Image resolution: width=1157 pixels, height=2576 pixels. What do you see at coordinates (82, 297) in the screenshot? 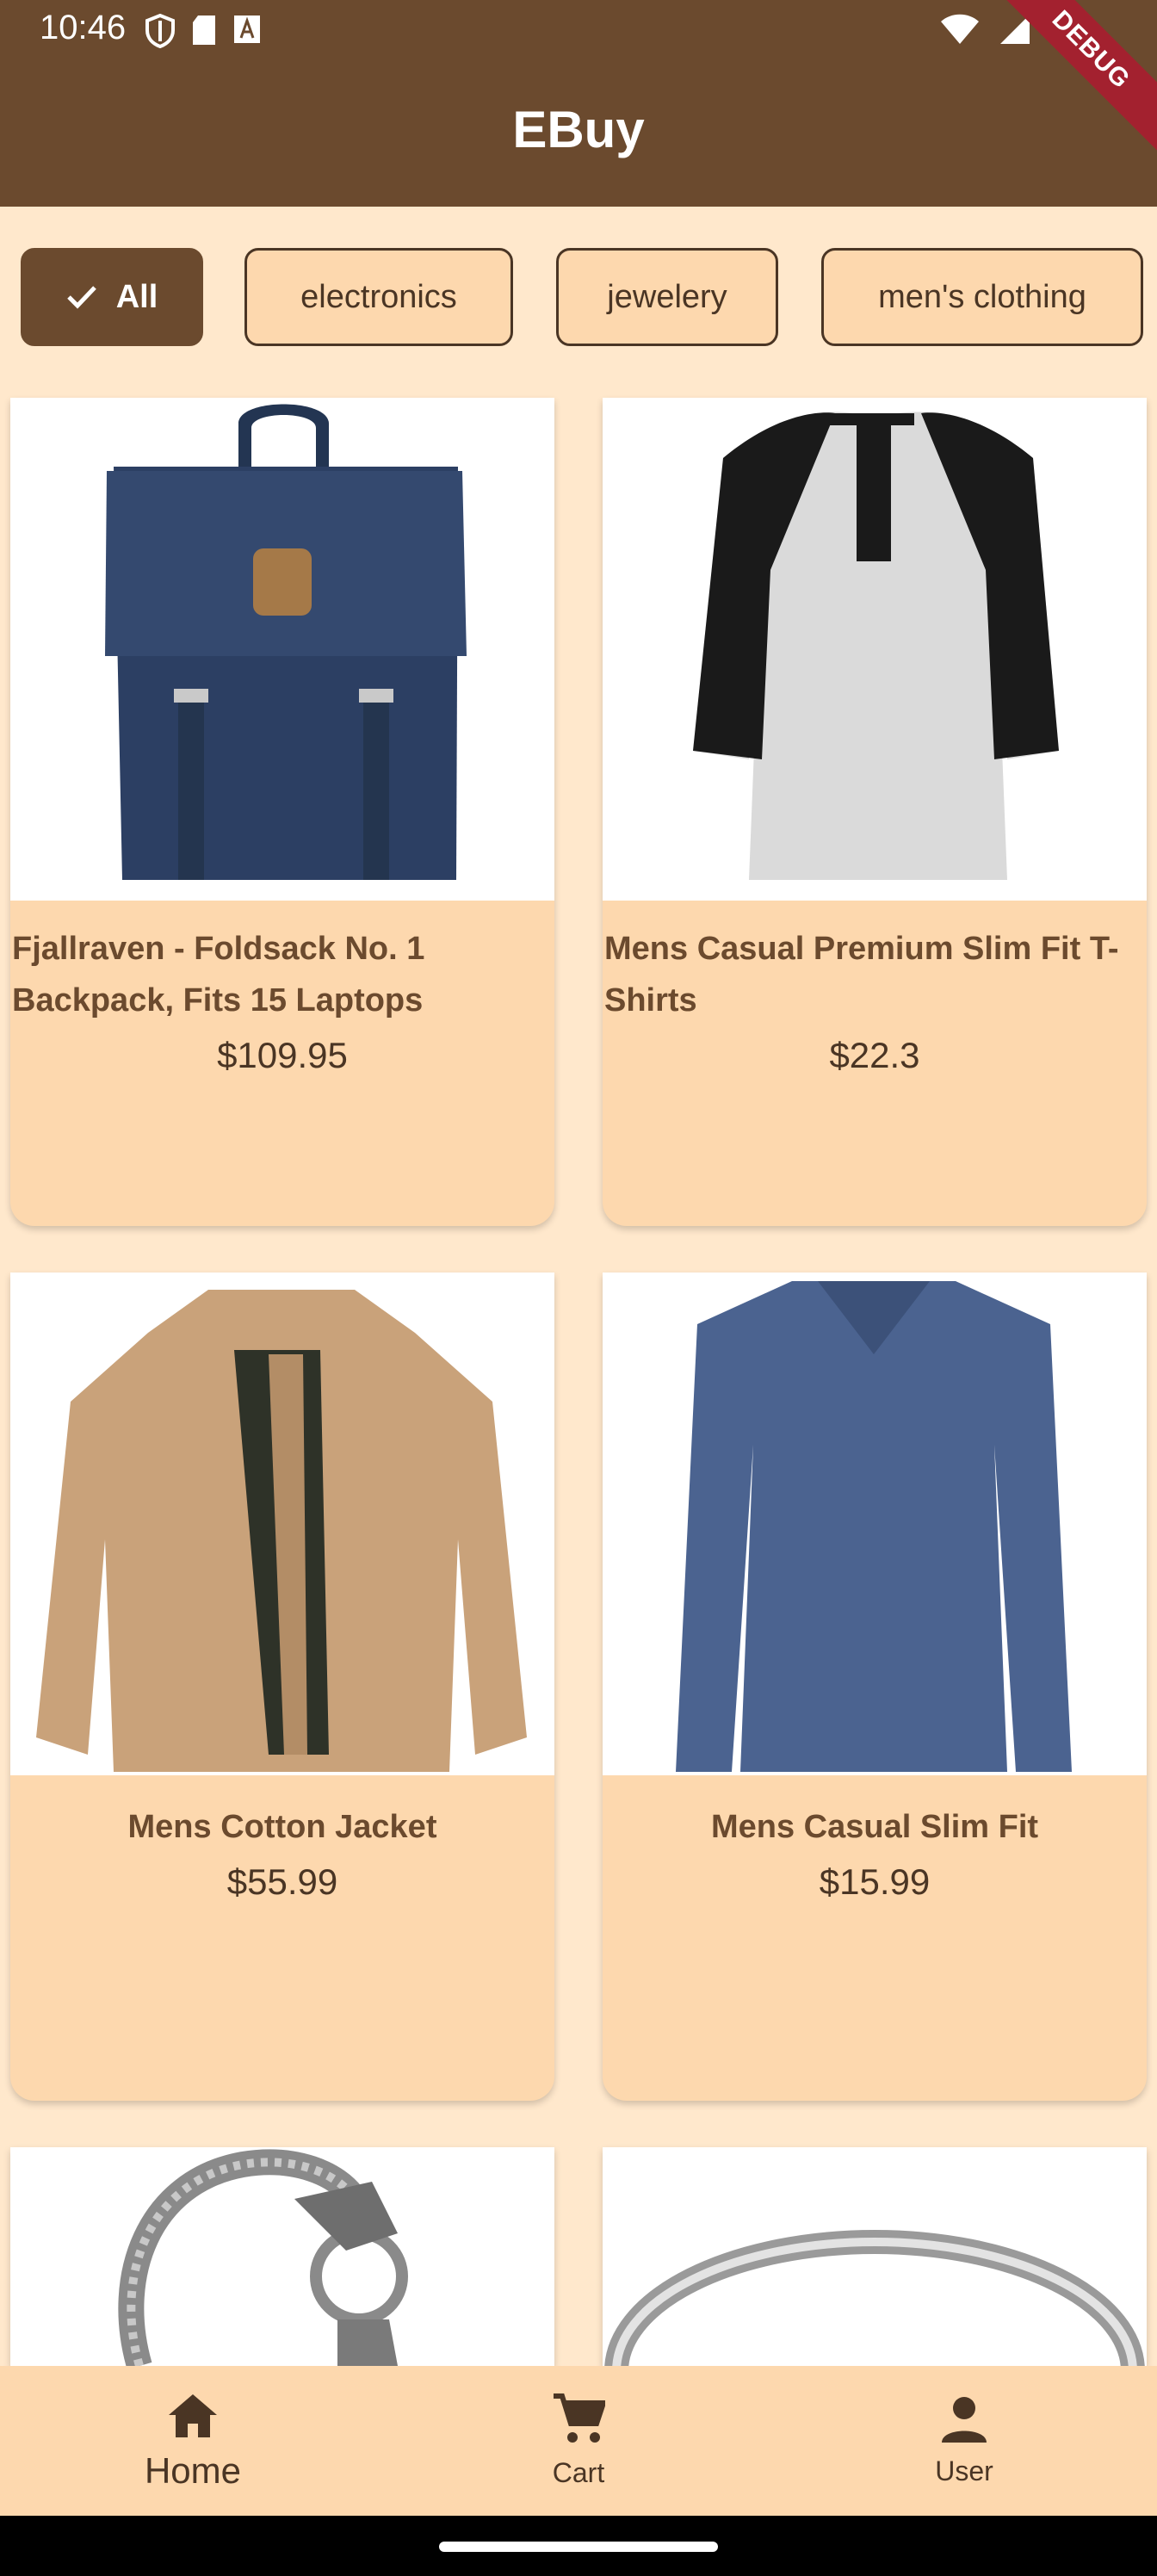
I see `check-icon` at bounding box center [82, 297].